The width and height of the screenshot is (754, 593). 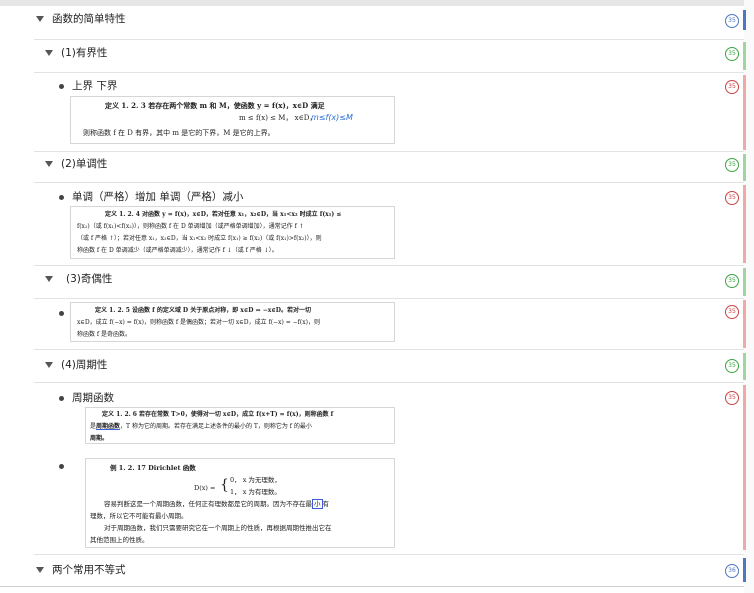 What do you see at coordinates (89, 279) in the screenshot?
I see `node-parity-title: (3)奇偶性` at bounding box center [89, 279].